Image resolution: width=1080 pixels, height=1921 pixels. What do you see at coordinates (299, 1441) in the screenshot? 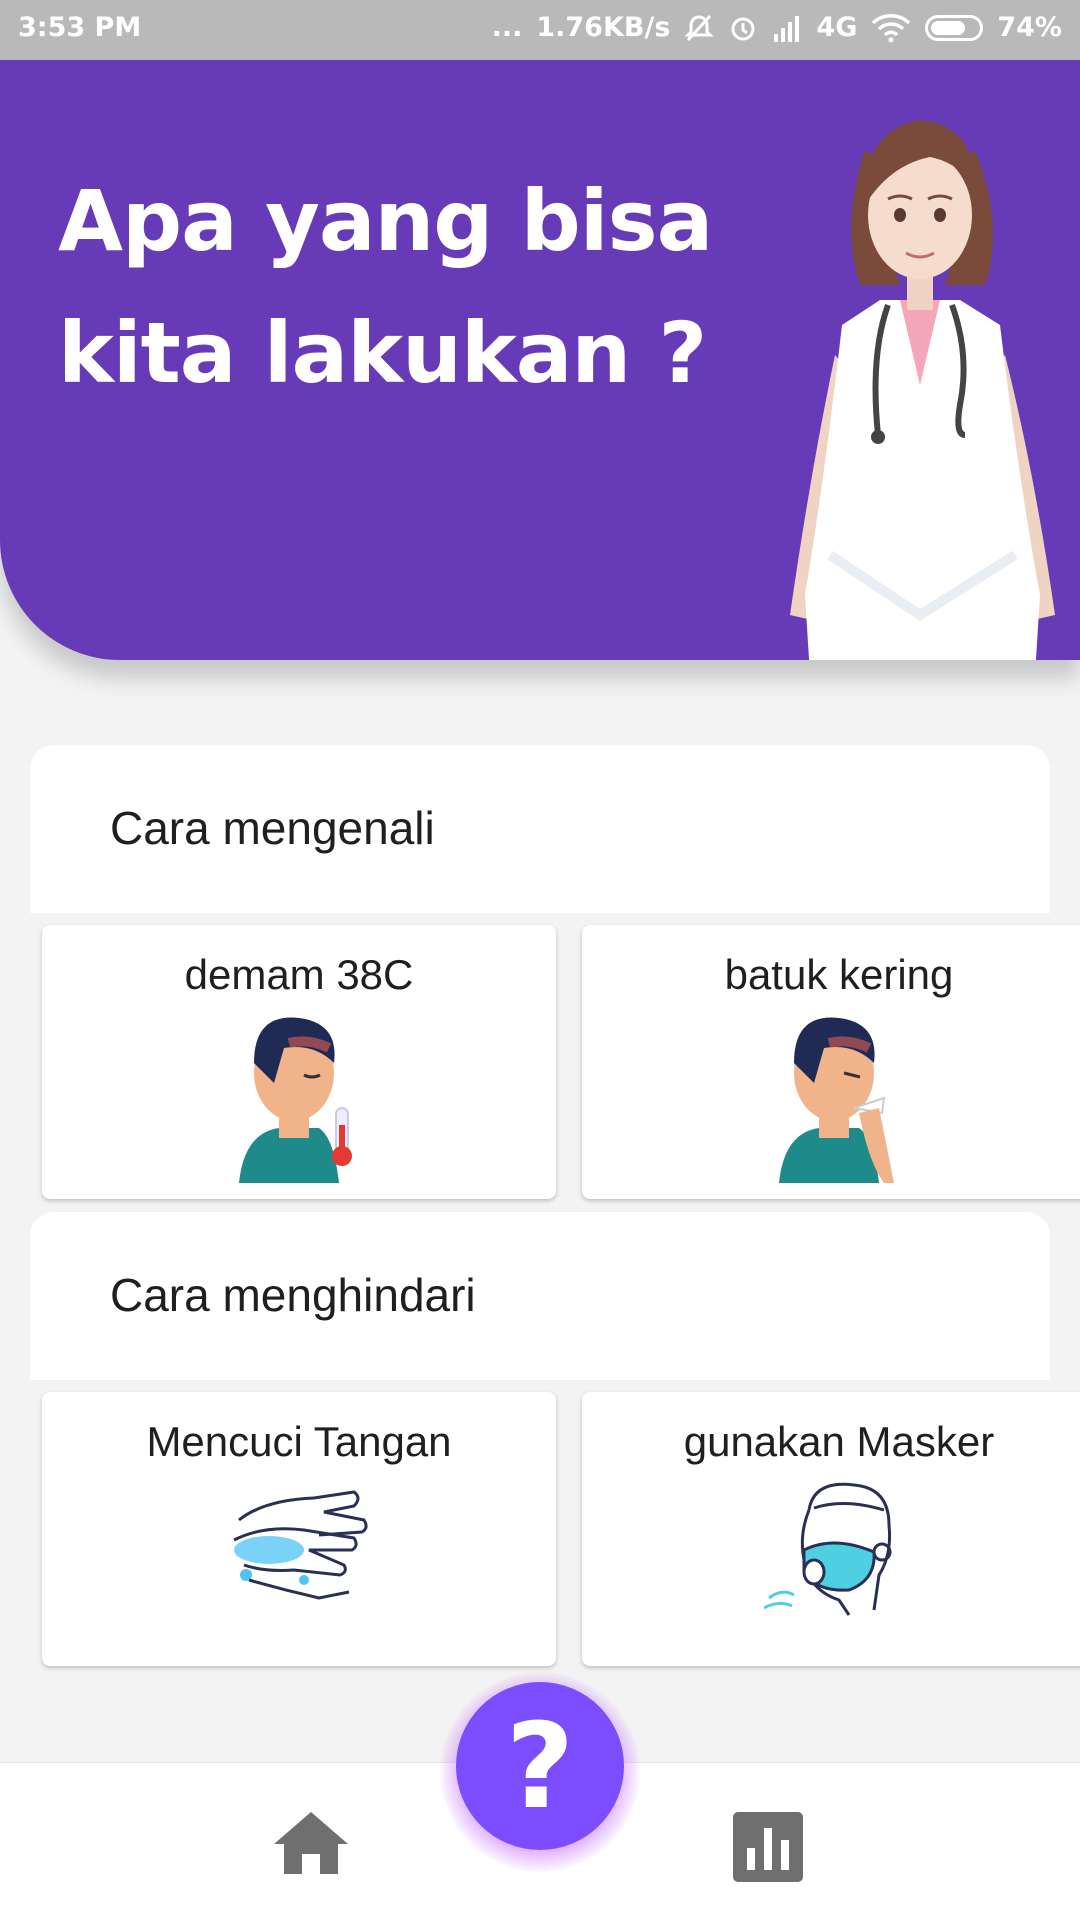
I see `tile-label: Mencuci Tangan` at bounding box center [299, 1441].